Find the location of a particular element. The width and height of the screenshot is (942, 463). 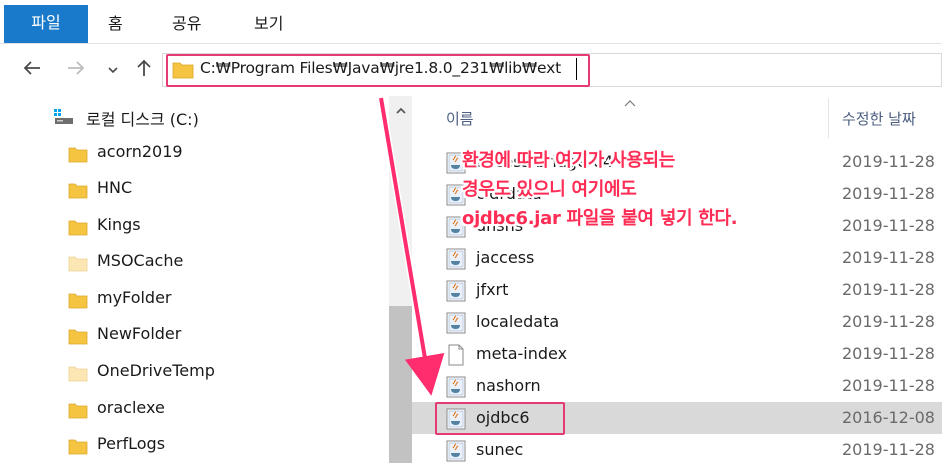

tab-share: 공유 is located at coordinates (186, 26).